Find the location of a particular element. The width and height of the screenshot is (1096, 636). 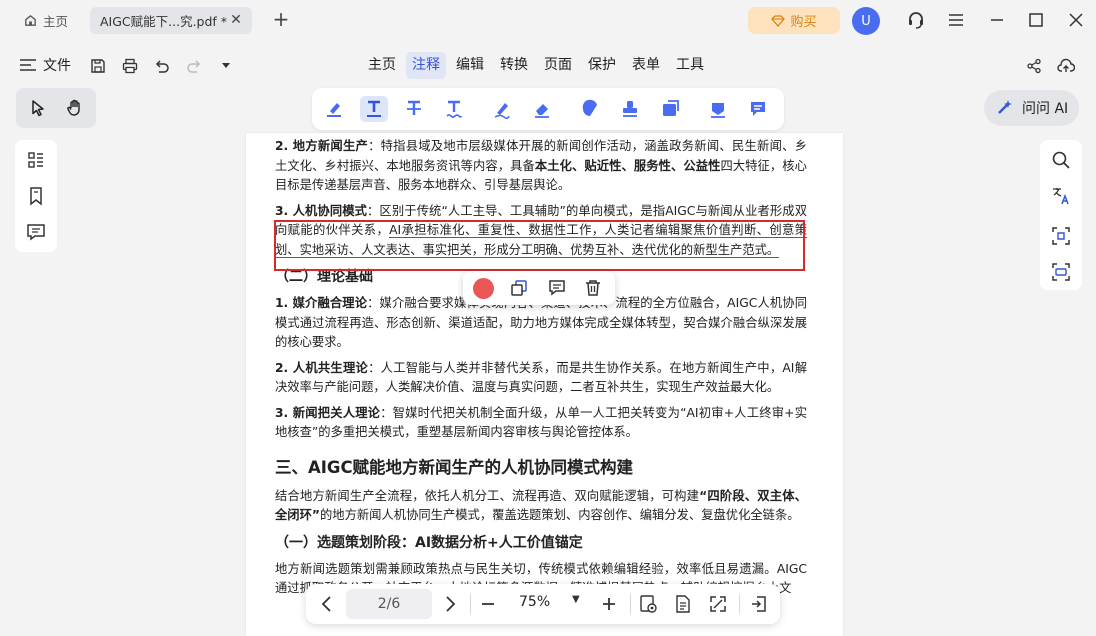

zoom-in-icon is located at coordinates (609, 604).